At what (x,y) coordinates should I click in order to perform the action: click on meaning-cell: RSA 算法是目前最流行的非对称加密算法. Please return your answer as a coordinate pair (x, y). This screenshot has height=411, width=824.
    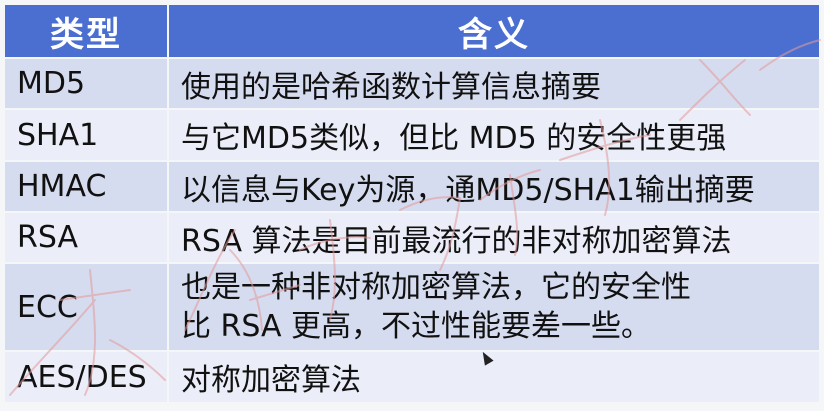
    Looking at the image, I should click on (494, 237).